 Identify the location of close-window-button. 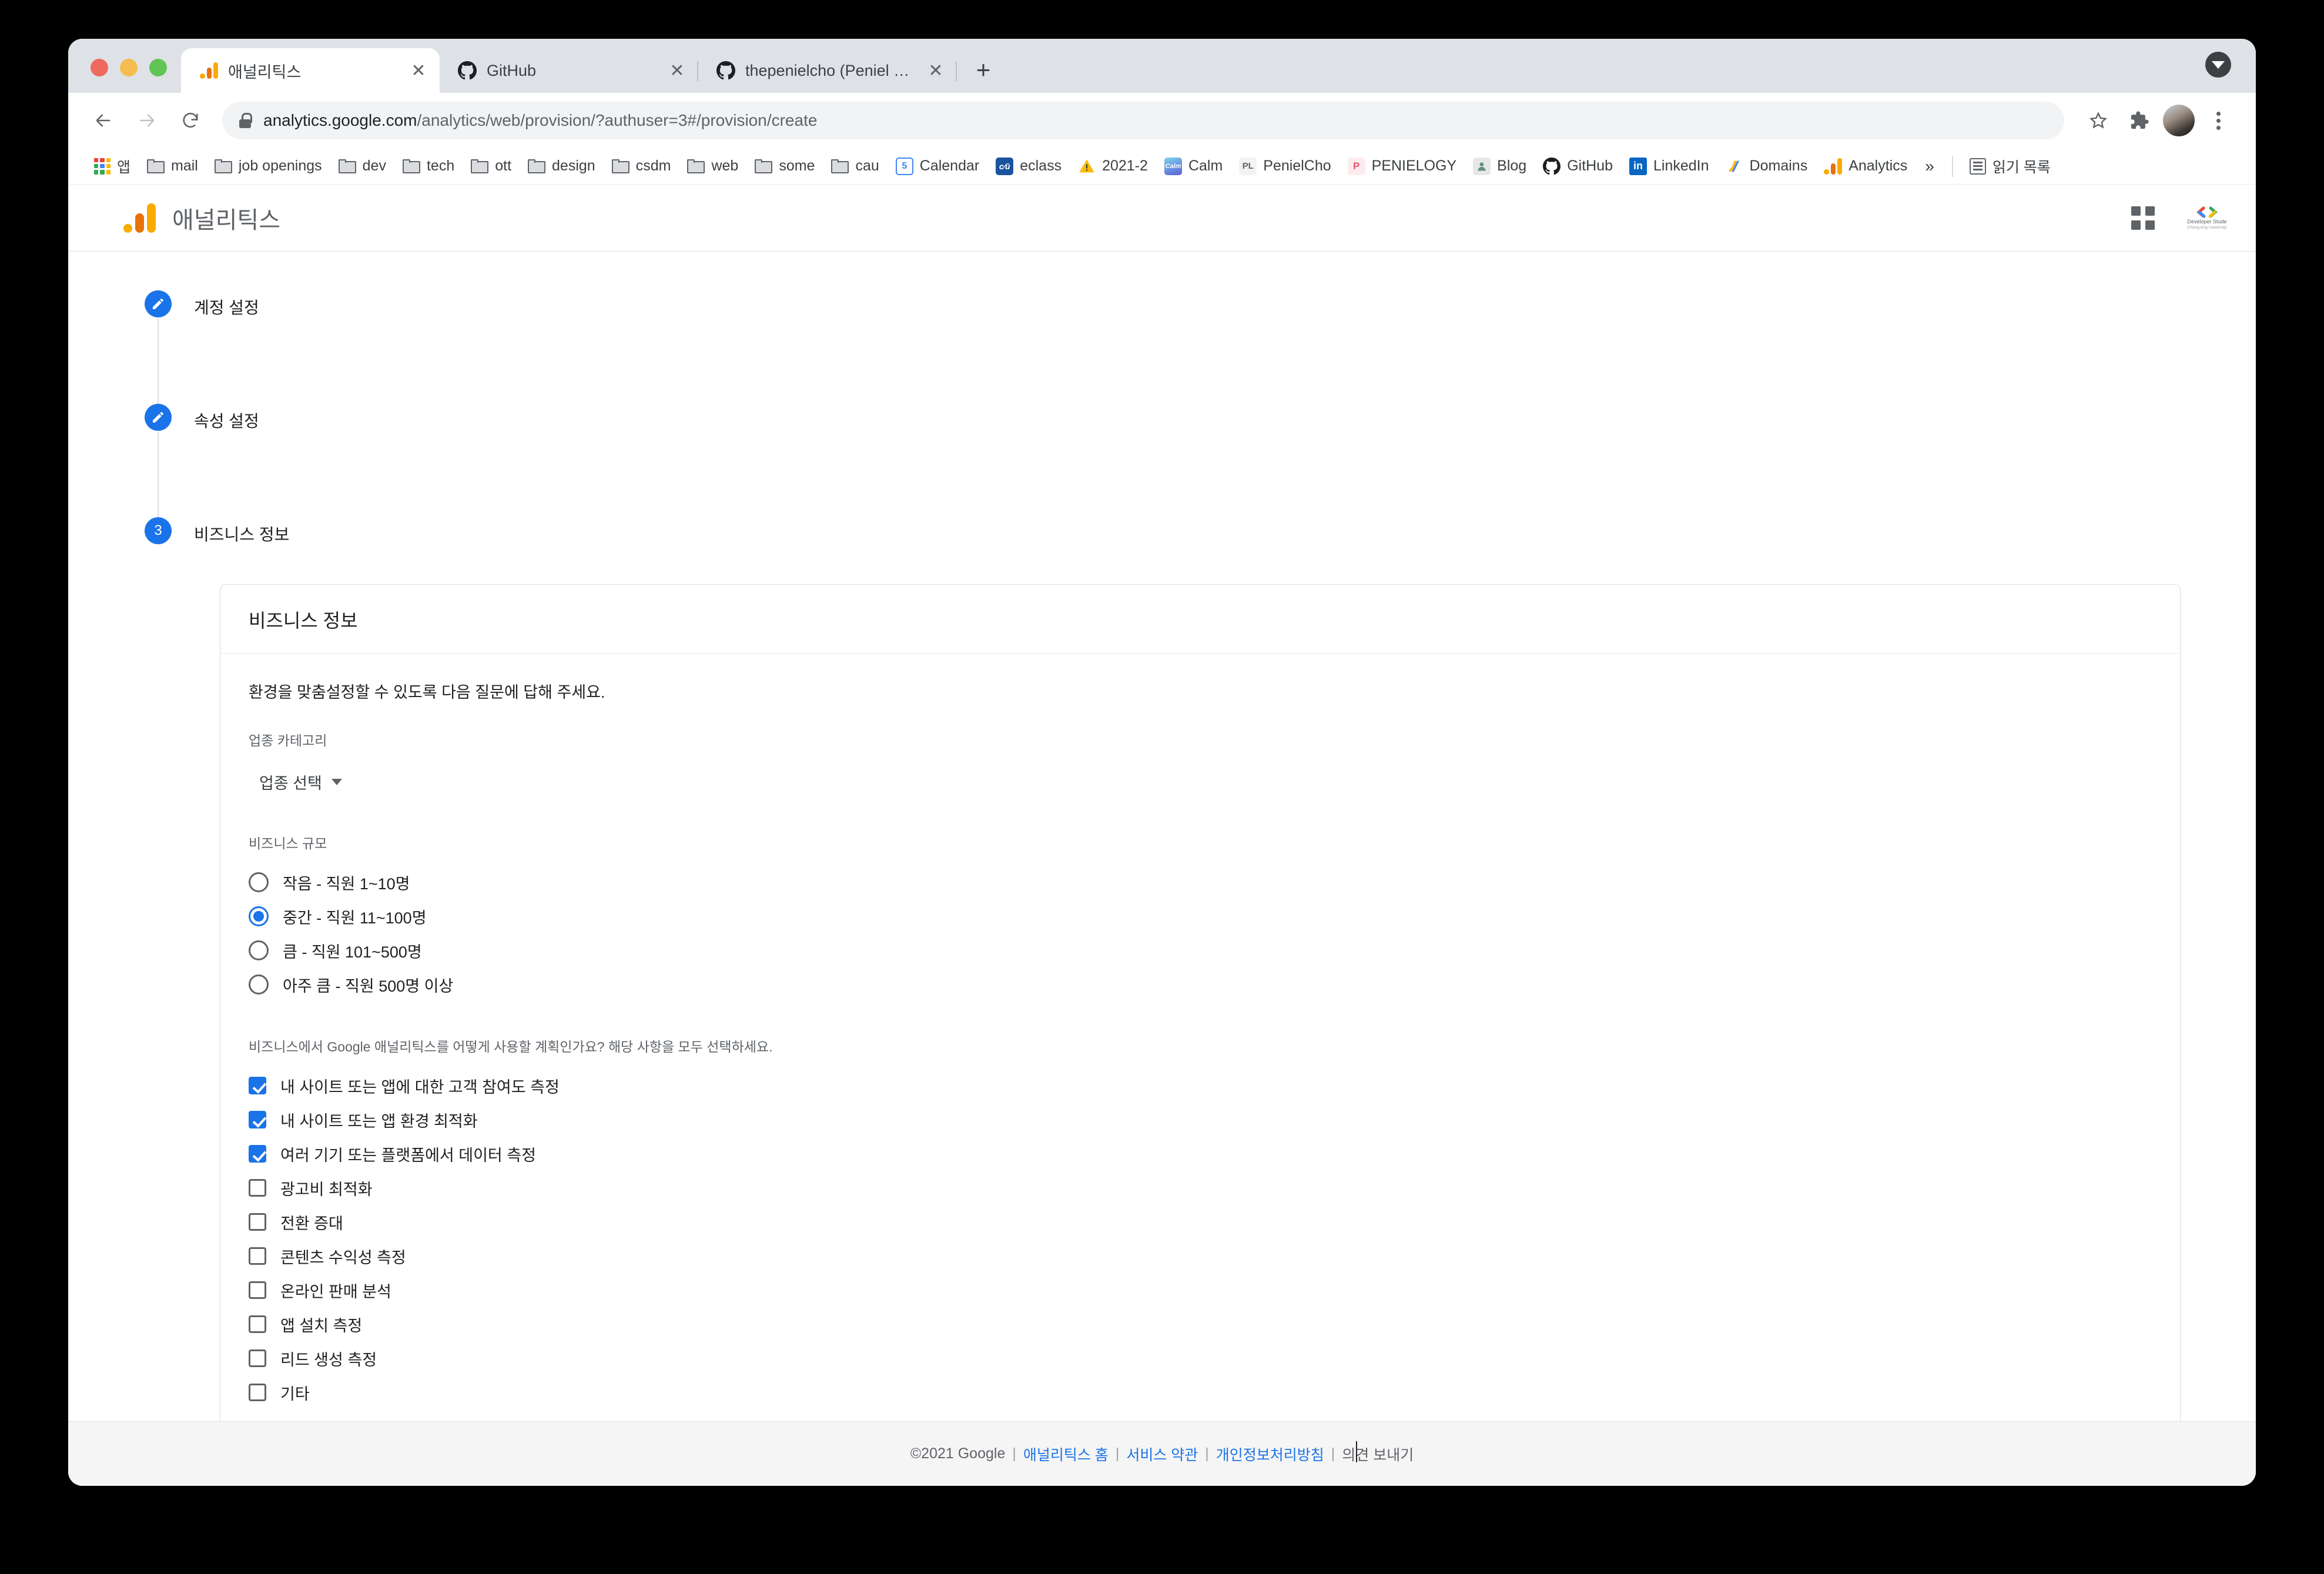
(99, 67).